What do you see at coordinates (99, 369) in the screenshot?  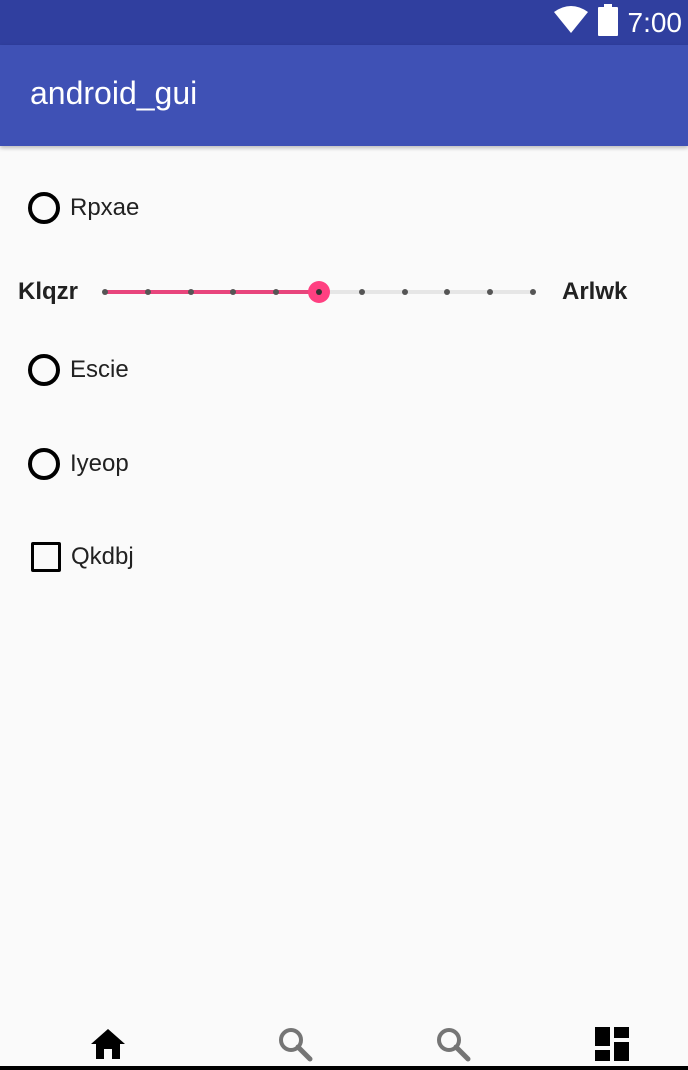 I see `radio-label: Escie` at bounding box center [99, 369].